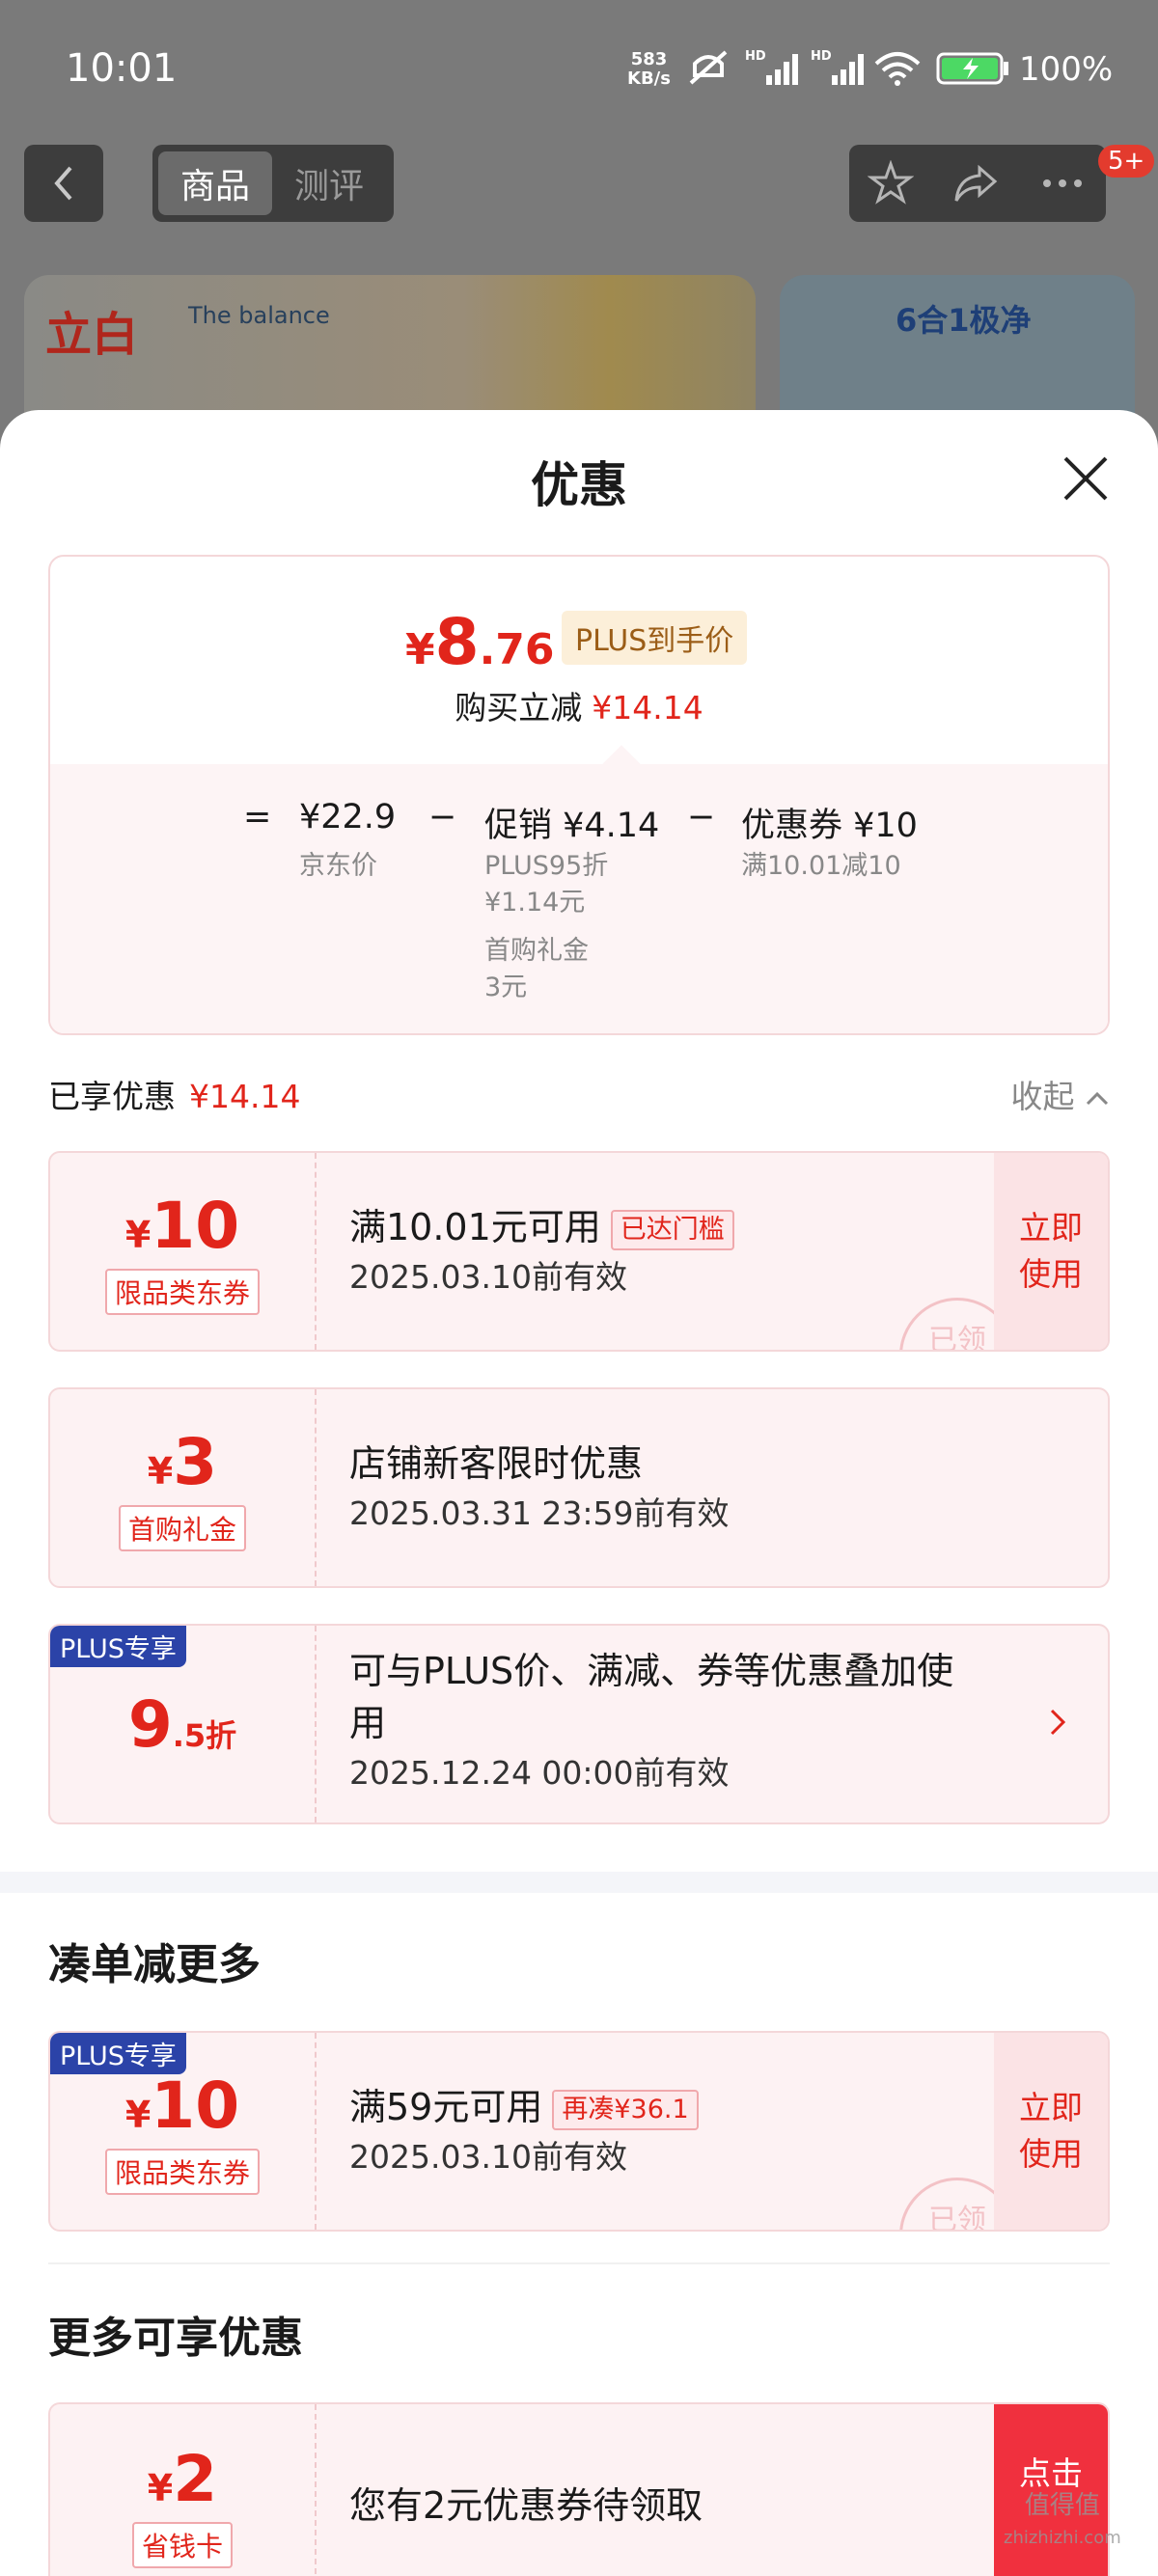 Image resolution: width=1158 pixels, height=2576 pixels. Describe the element at coordinates (649, 79) in the screenshot. I see `net-speed-unit: KB/s` at that location.